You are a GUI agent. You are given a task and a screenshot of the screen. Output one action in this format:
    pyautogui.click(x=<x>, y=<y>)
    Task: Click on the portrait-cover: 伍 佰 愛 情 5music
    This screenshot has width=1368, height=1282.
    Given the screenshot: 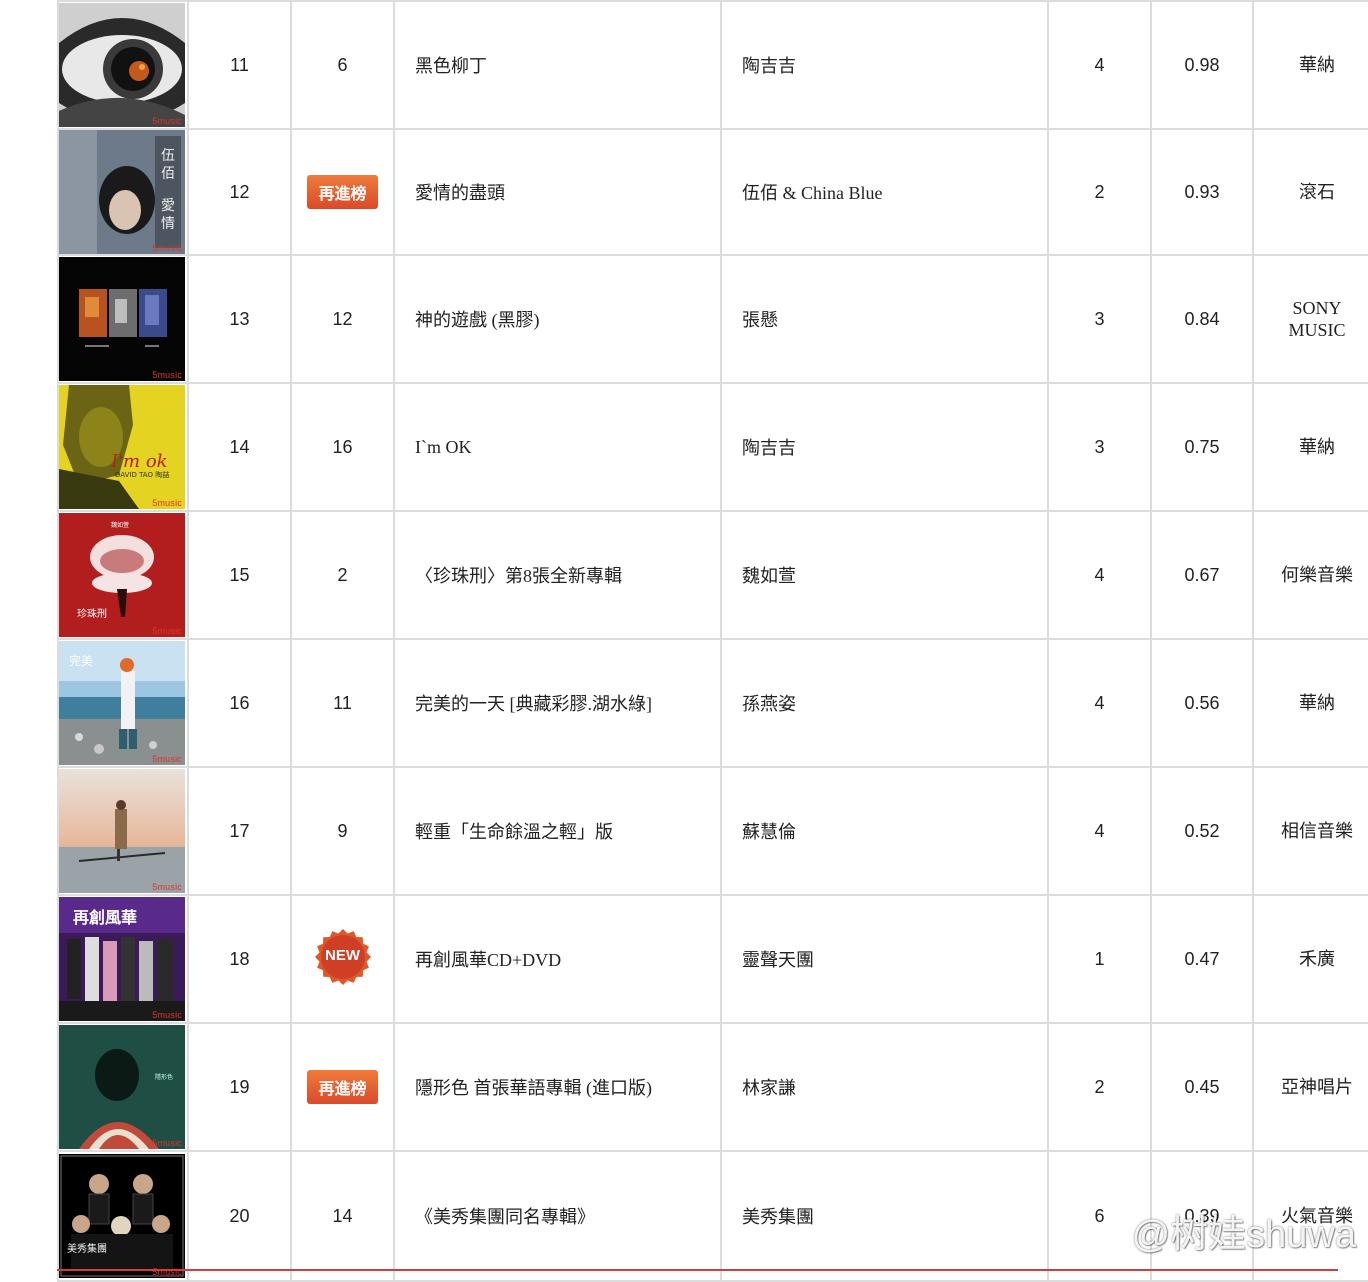 What is the action you would take?
    pyautogui.click(x=122, y=192)
    